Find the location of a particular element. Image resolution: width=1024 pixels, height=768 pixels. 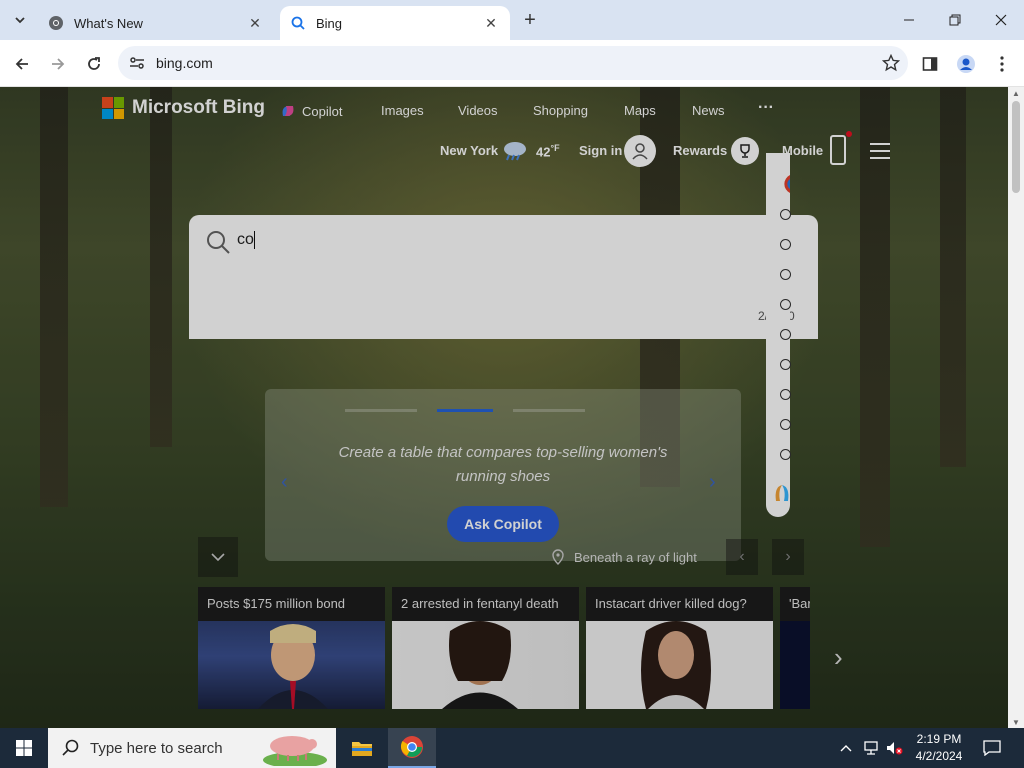

bookmark-star-icon is located at coordinates (891, 63).